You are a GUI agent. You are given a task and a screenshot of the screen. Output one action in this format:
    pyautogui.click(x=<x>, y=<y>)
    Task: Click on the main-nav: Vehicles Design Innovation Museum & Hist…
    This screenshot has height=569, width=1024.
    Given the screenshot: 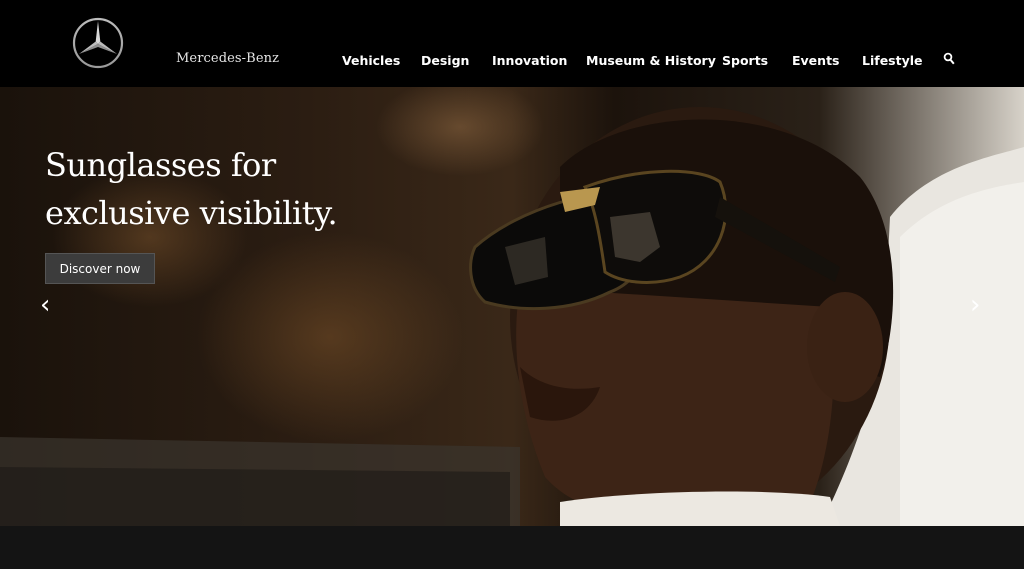 What is the action you would take?
    pyautogui.click(x=512, y=61)
    